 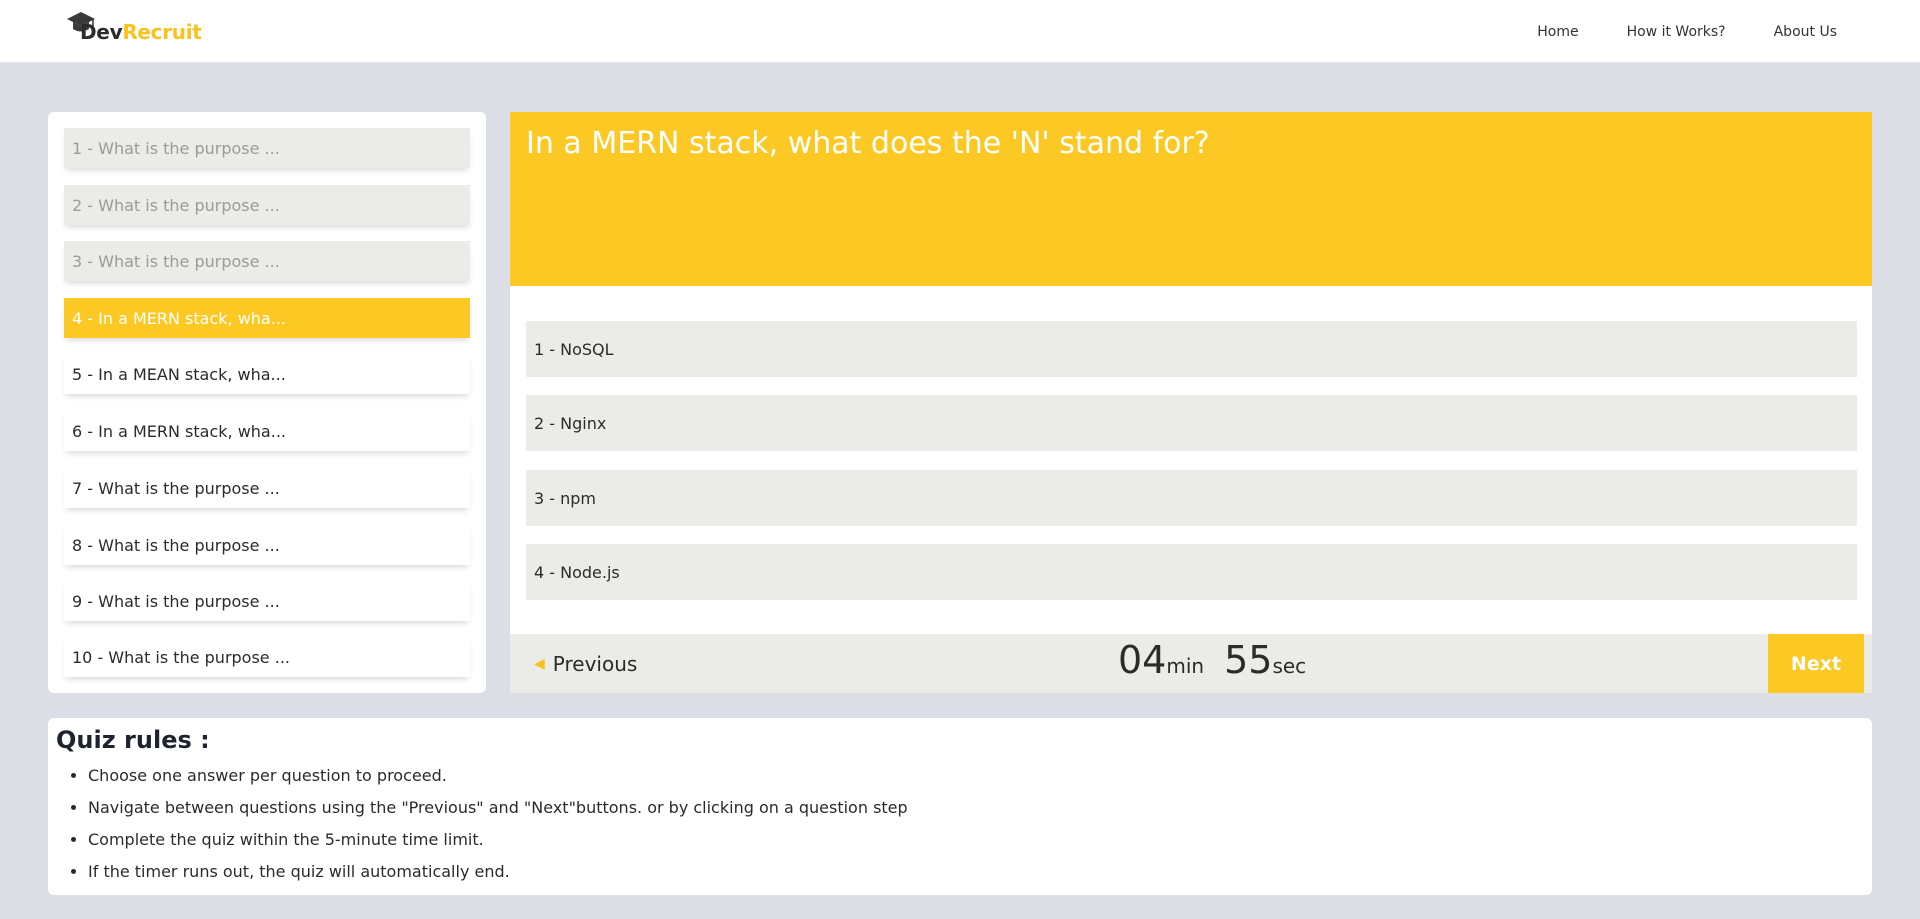 I want to click on logo-dev-text: Dev, so click(x=101, y=32).